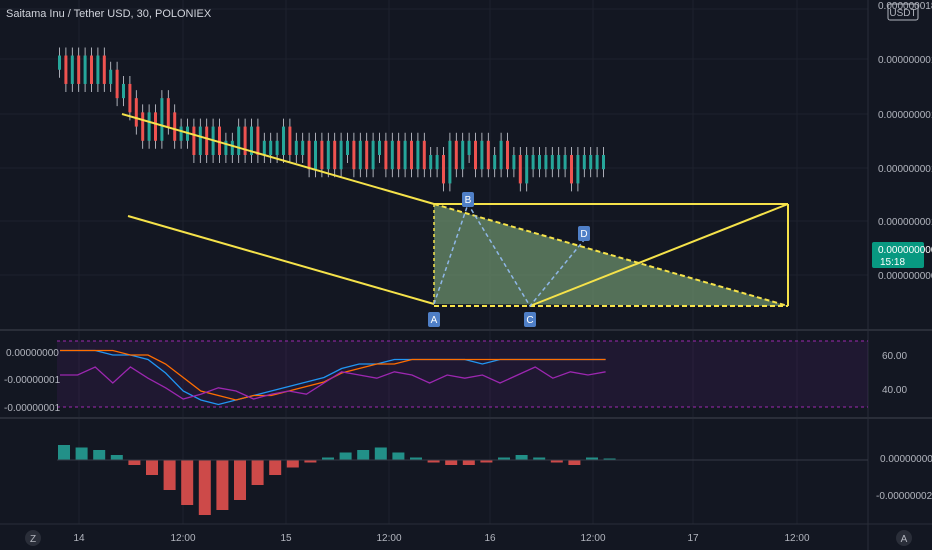  What do you see at coordinates (905, 222) in the screenshot?
I see `price-tick-4: 0.0000000010` at bounding box center [905, 222].